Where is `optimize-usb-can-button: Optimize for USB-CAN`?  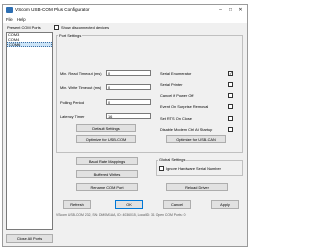 optimize-usb-can-button: Optimize for USB-CAN is located at coordinates (196, 139).